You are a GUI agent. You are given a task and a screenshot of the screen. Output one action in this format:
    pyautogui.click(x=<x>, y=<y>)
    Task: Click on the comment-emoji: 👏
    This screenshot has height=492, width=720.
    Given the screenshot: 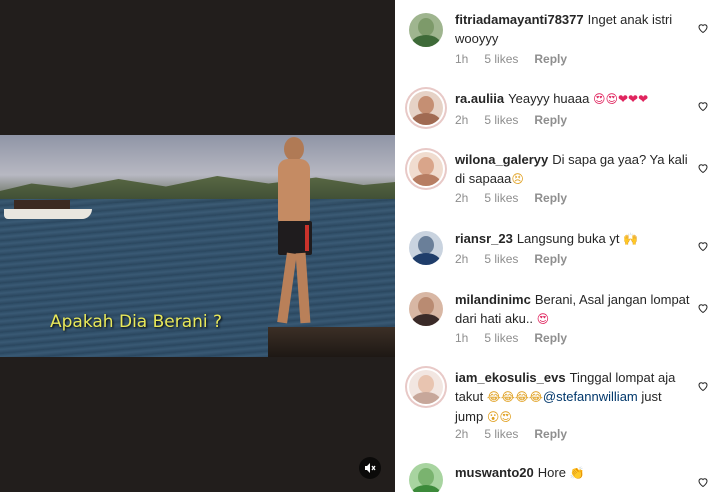 What is the action you would take?
    pyautogui.click(x=577, y=473)
    